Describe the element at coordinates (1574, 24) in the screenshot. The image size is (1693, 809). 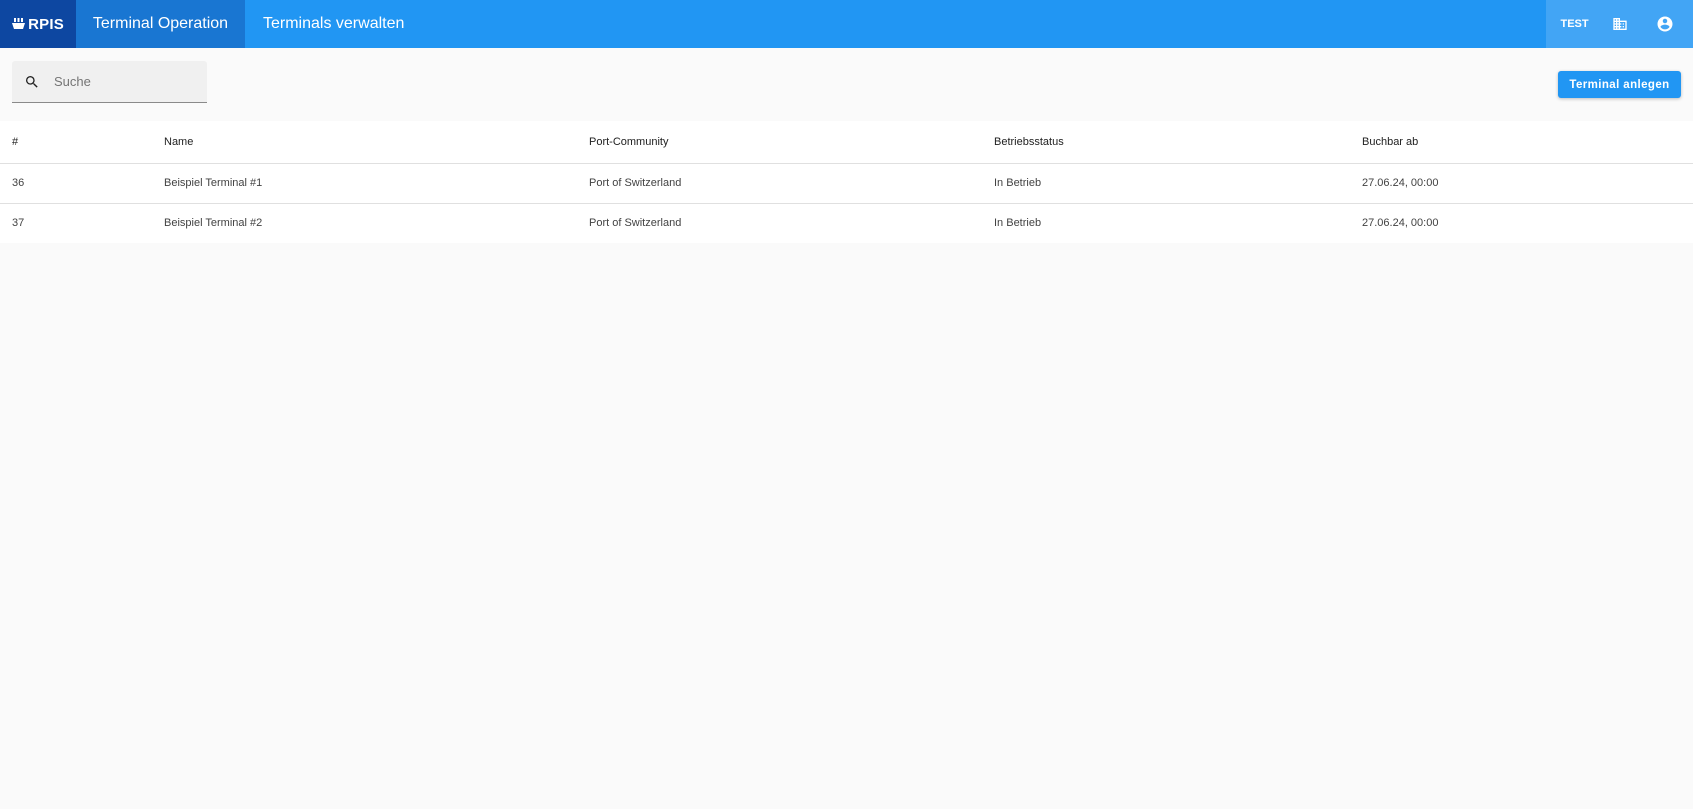
I see `environment-badge: TEST` at that location.